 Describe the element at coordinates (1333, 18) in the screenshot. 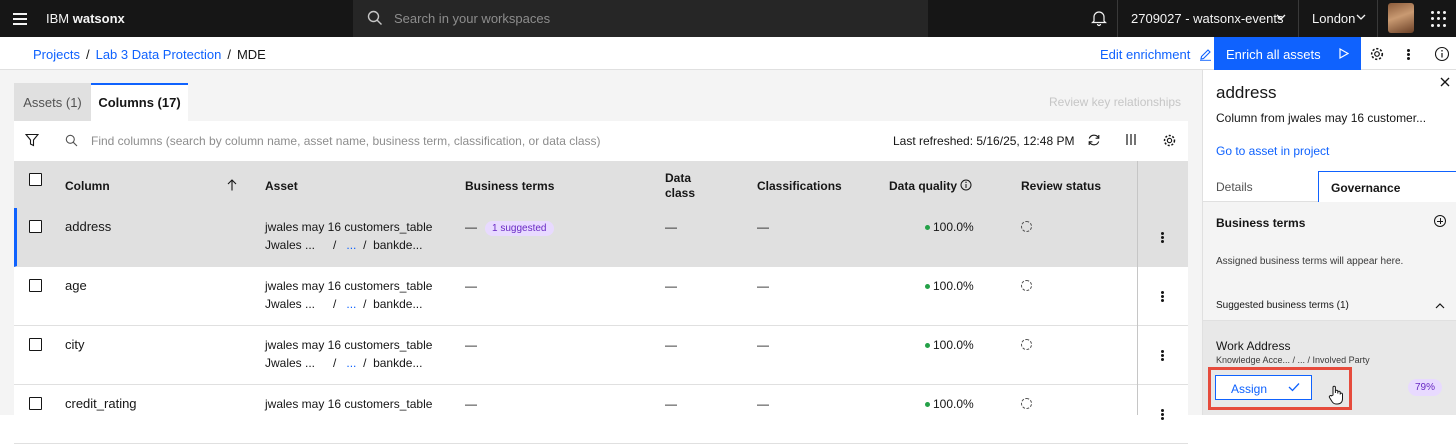

I see `region-switcher: London` at that location.